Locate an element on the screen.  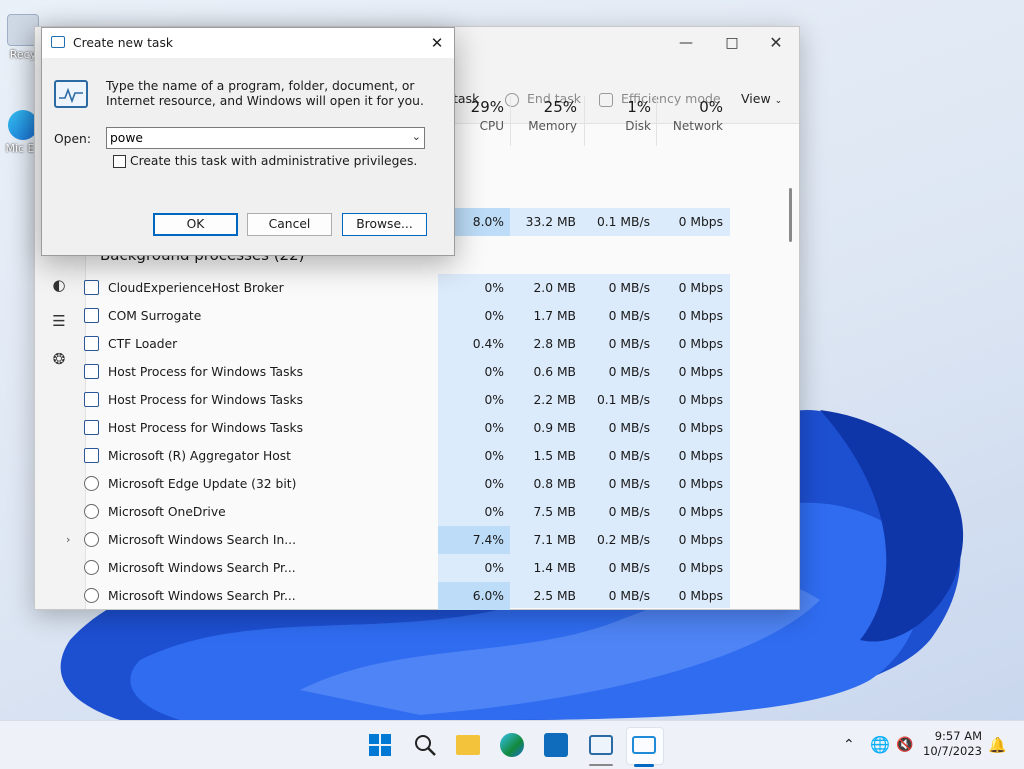
table-row: COM Surrogate 0% 1.7 MB 0 MB/s 0 Mbps is located at coordinates (407, 316).